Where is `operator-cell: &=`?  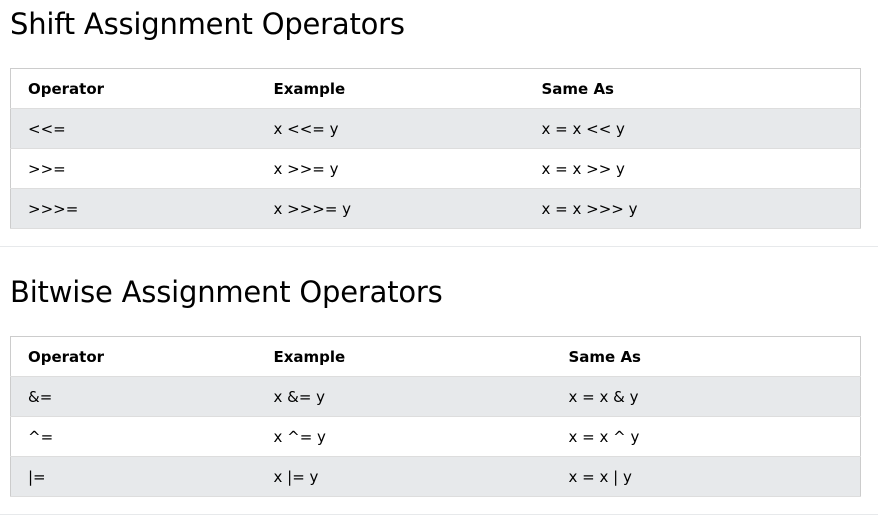 operator-cell: &= is located at coordinates (133, 396).